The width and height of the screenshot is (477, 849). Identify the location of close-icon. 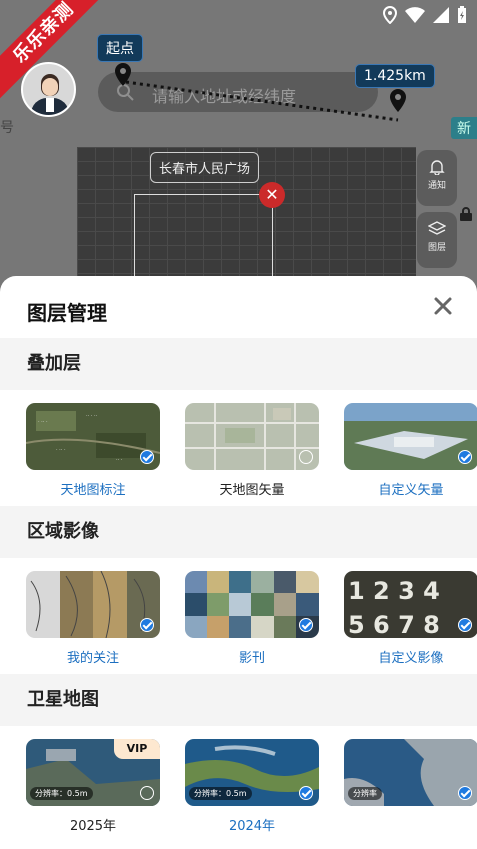
(443, 306).